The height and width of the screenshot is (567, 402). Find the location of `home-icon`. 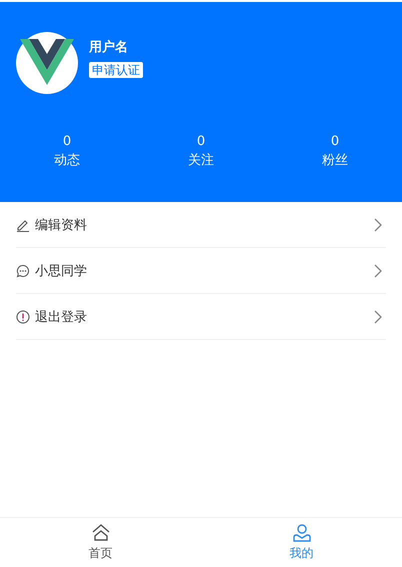

home-icon is located at coordinates (100, 533).